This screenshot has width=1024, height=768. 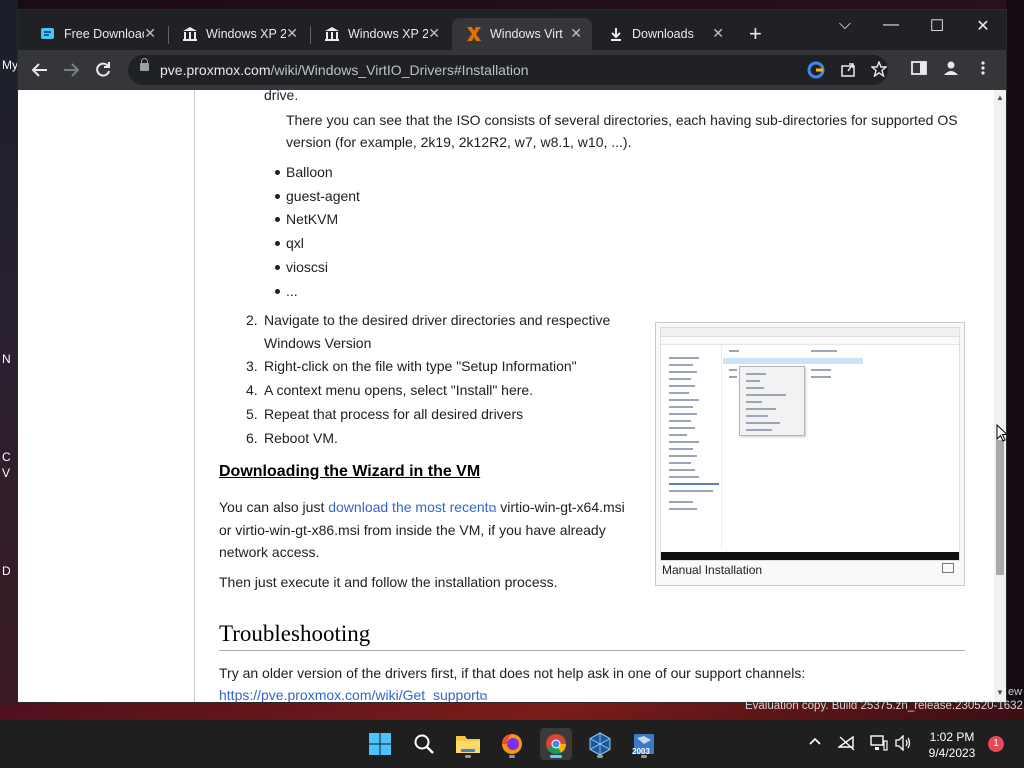 I want to click on virtualbox-icon, so click(x=600, y=744).